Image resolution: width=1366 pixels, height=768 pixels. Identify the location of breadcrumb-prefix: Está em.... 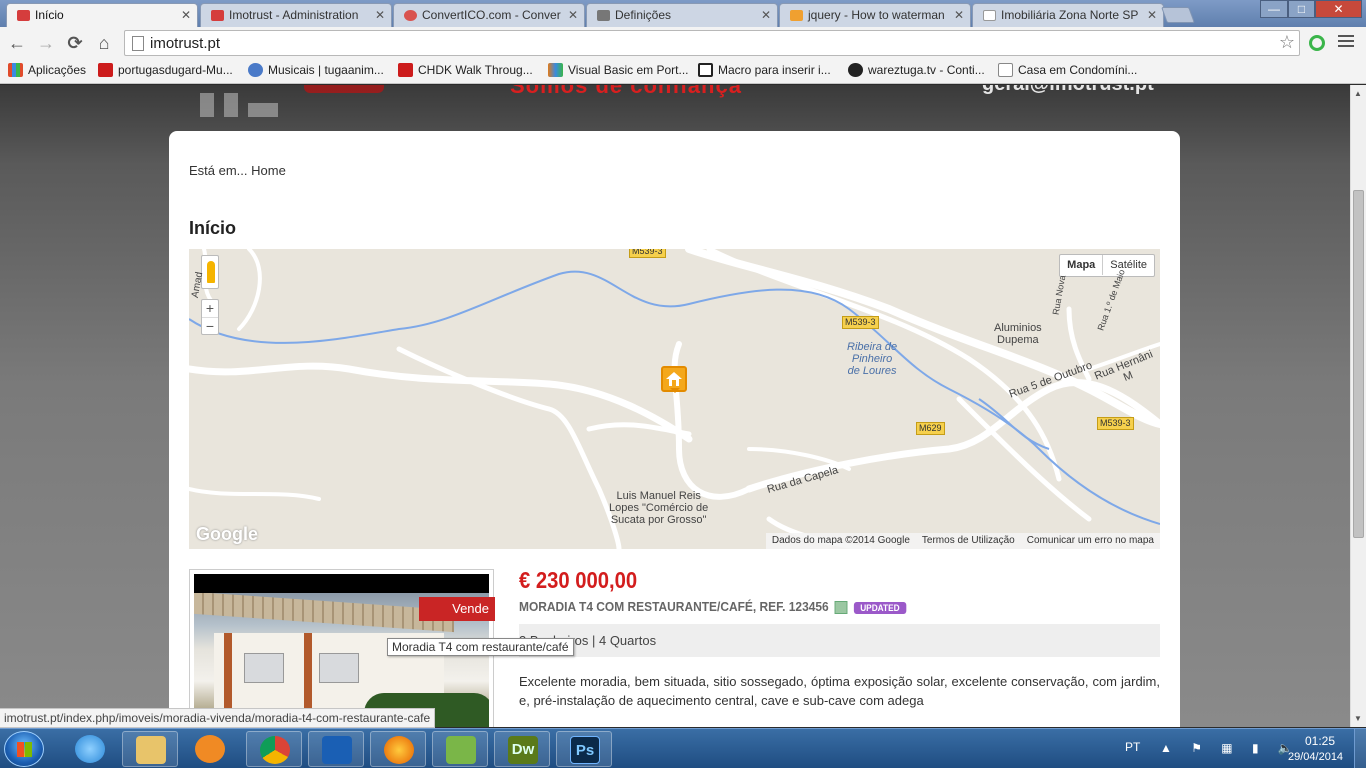
(218, 170).